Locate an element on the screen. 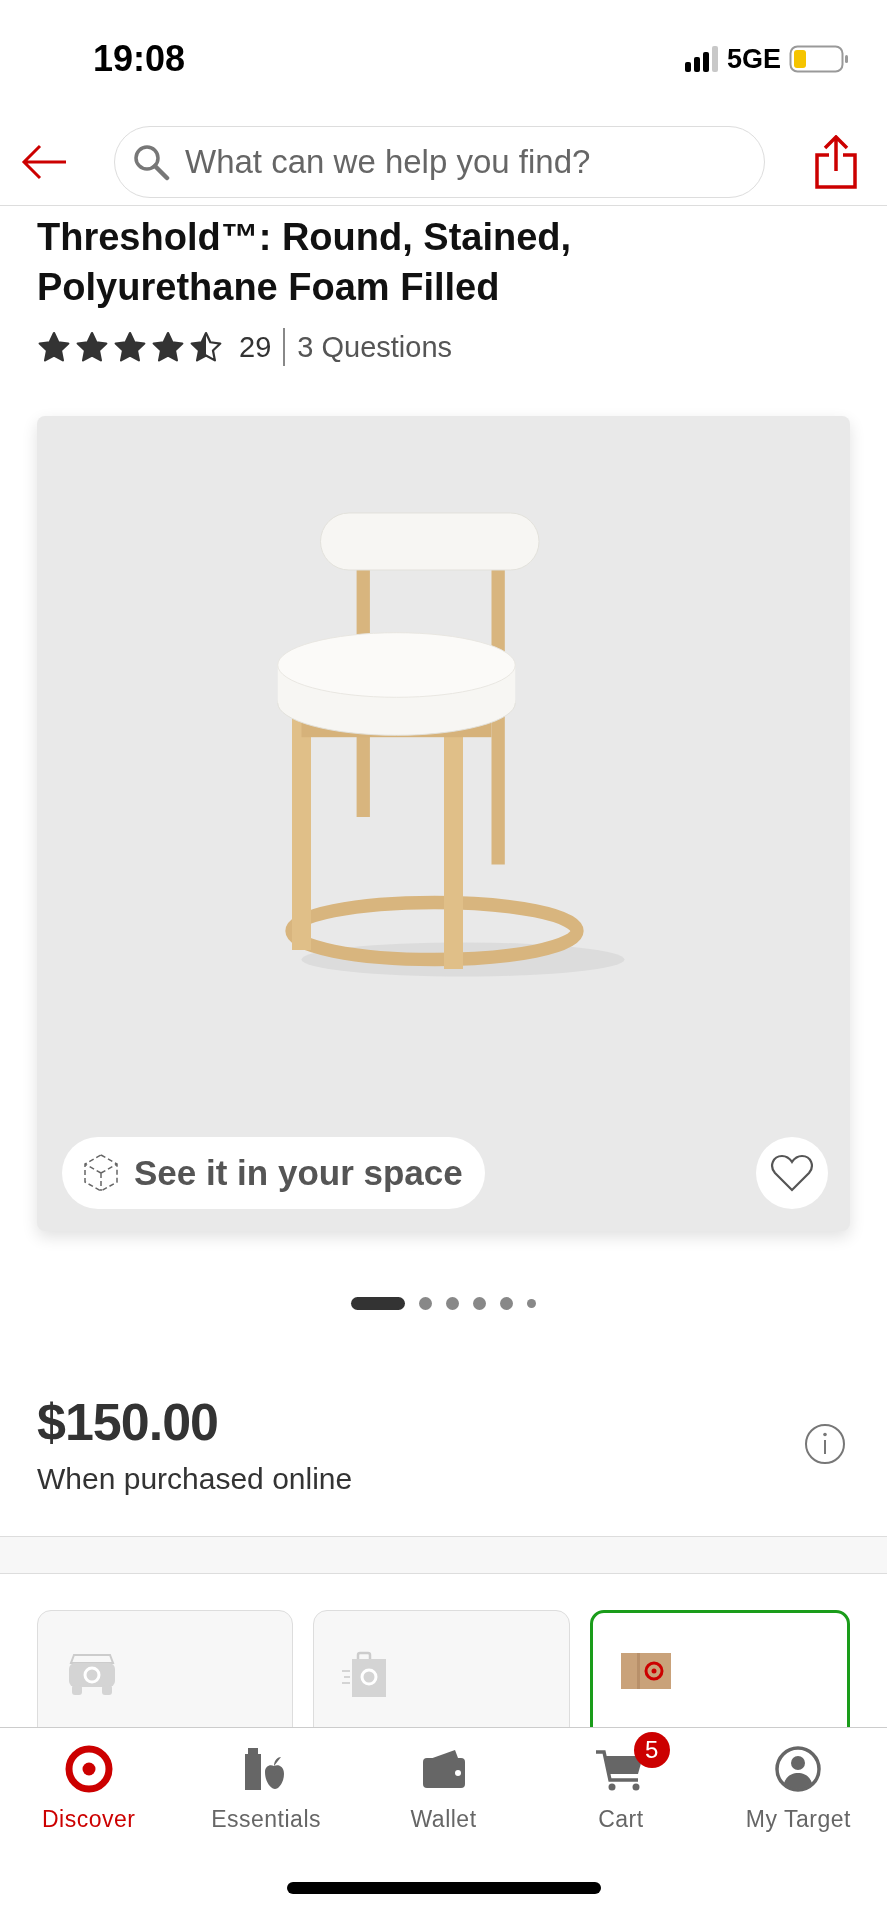 Image resolution: width=887 pixels, height=1920 pixels. info-icon is located at coordinates (825, 1444).